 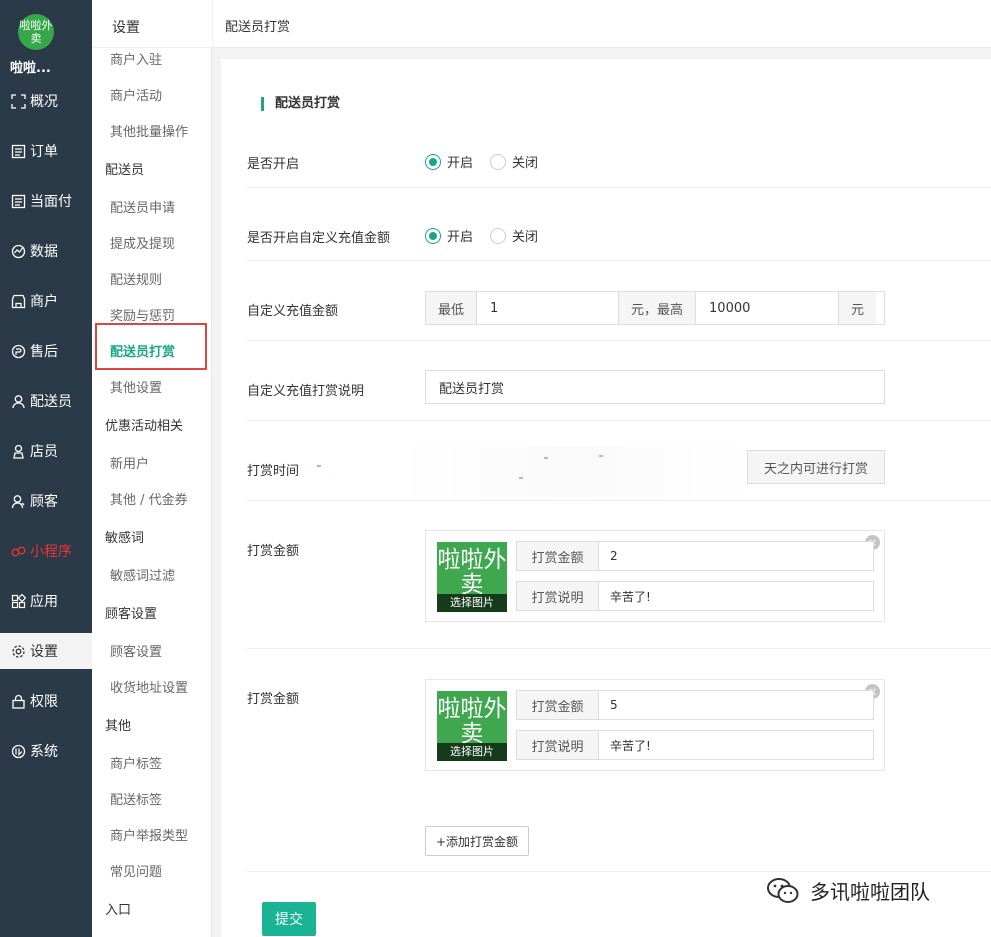 What do you see at coordinates (142, 574) in the screenshot?
I see `subnav-item-sensitive-filter: 敏感词过滤` at bounding box center [142, 574].